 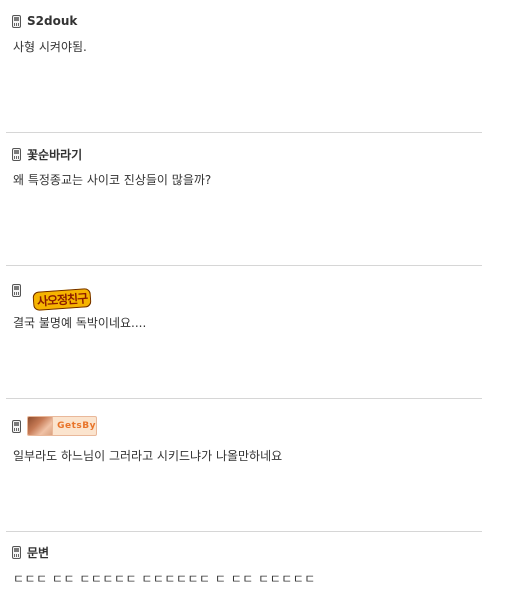 I want to click on nickname-banner-label: GetsBy, so click(x=76, y=426).